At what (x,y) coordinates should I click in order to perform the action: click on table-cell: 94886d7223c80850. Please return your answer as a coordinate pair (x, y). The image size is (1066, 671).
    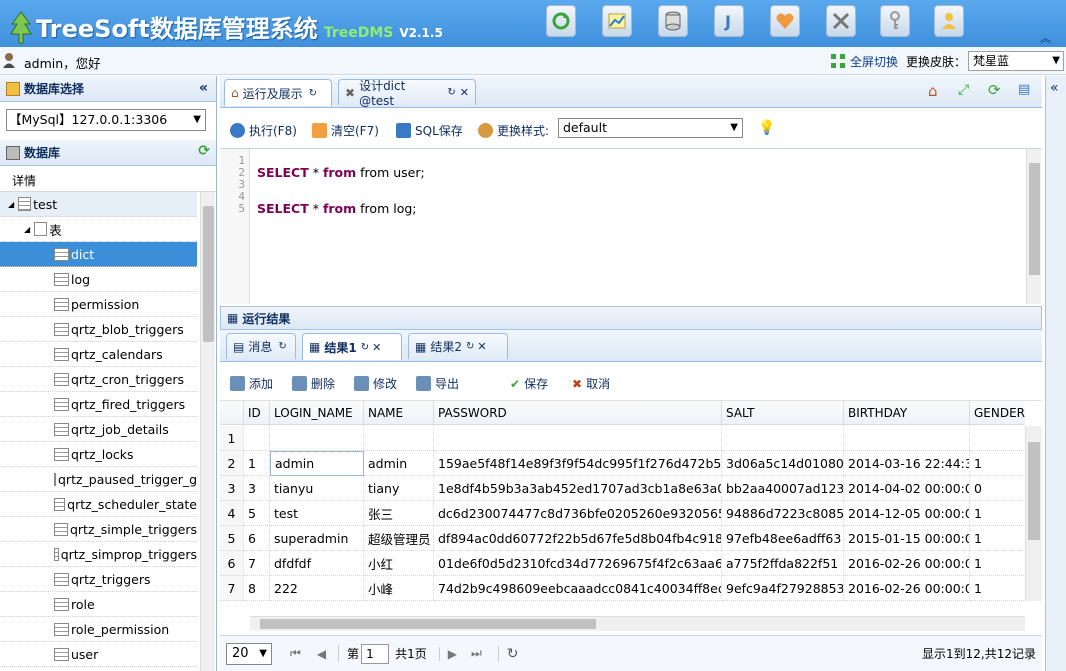
    Looking at the image, I should click on (783, 513).